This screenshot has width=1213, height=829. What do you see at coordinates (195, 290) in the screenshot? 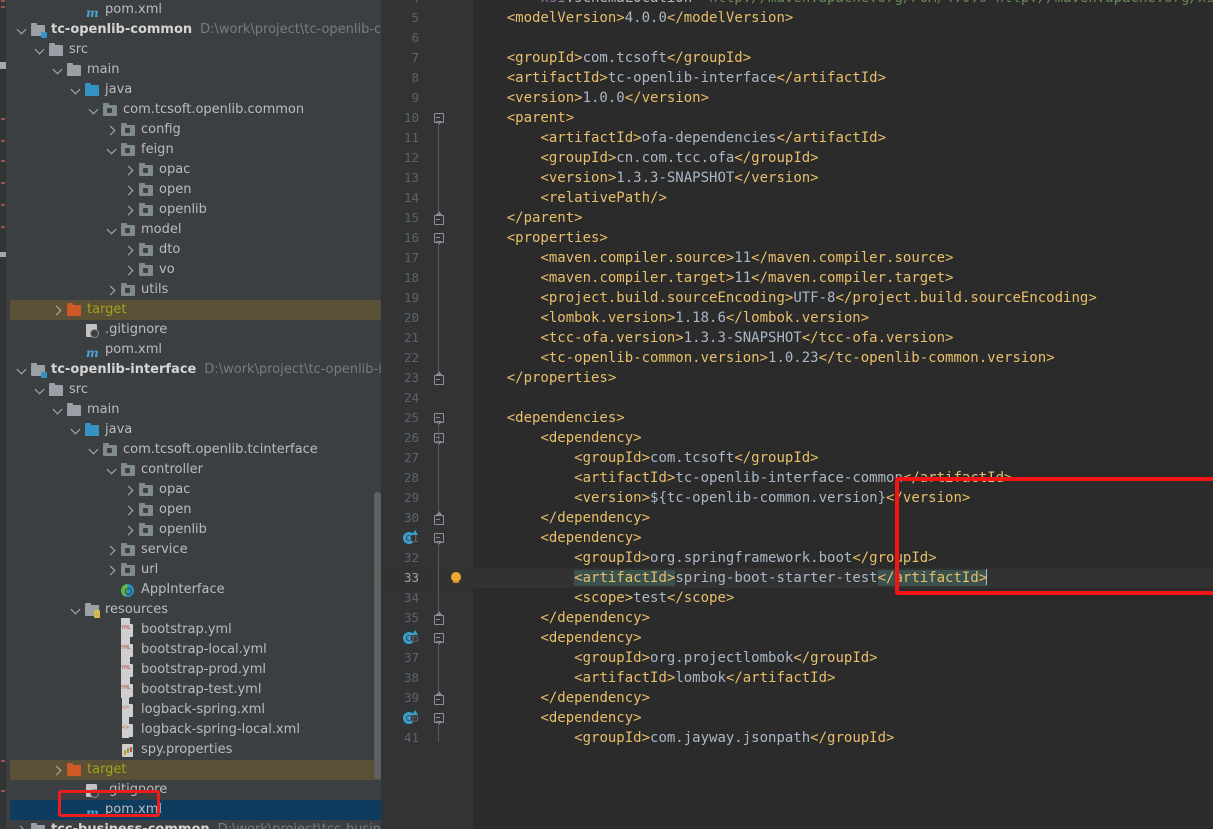
I see `tree-item-utils: utils` at bounding box center [195, 290].